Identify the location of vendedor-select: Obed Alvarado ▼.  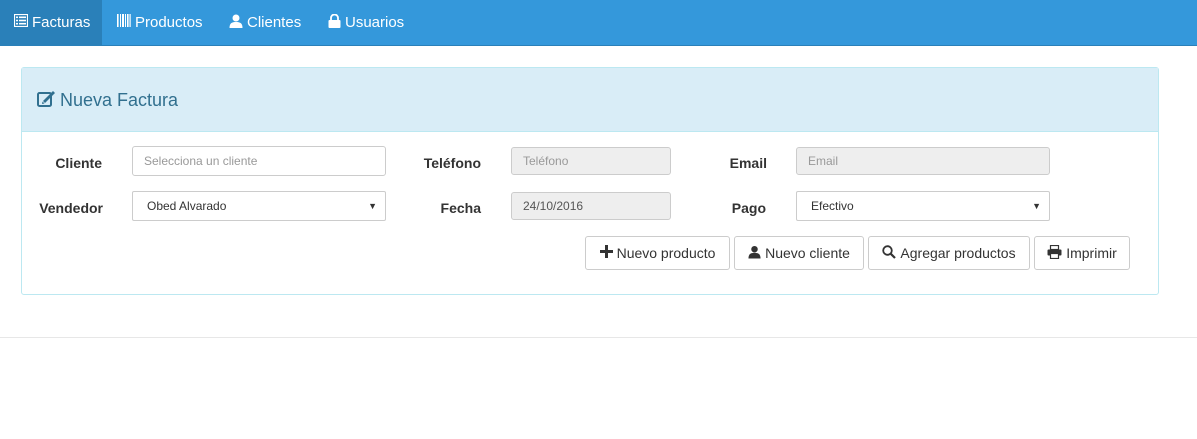
(259, 206).